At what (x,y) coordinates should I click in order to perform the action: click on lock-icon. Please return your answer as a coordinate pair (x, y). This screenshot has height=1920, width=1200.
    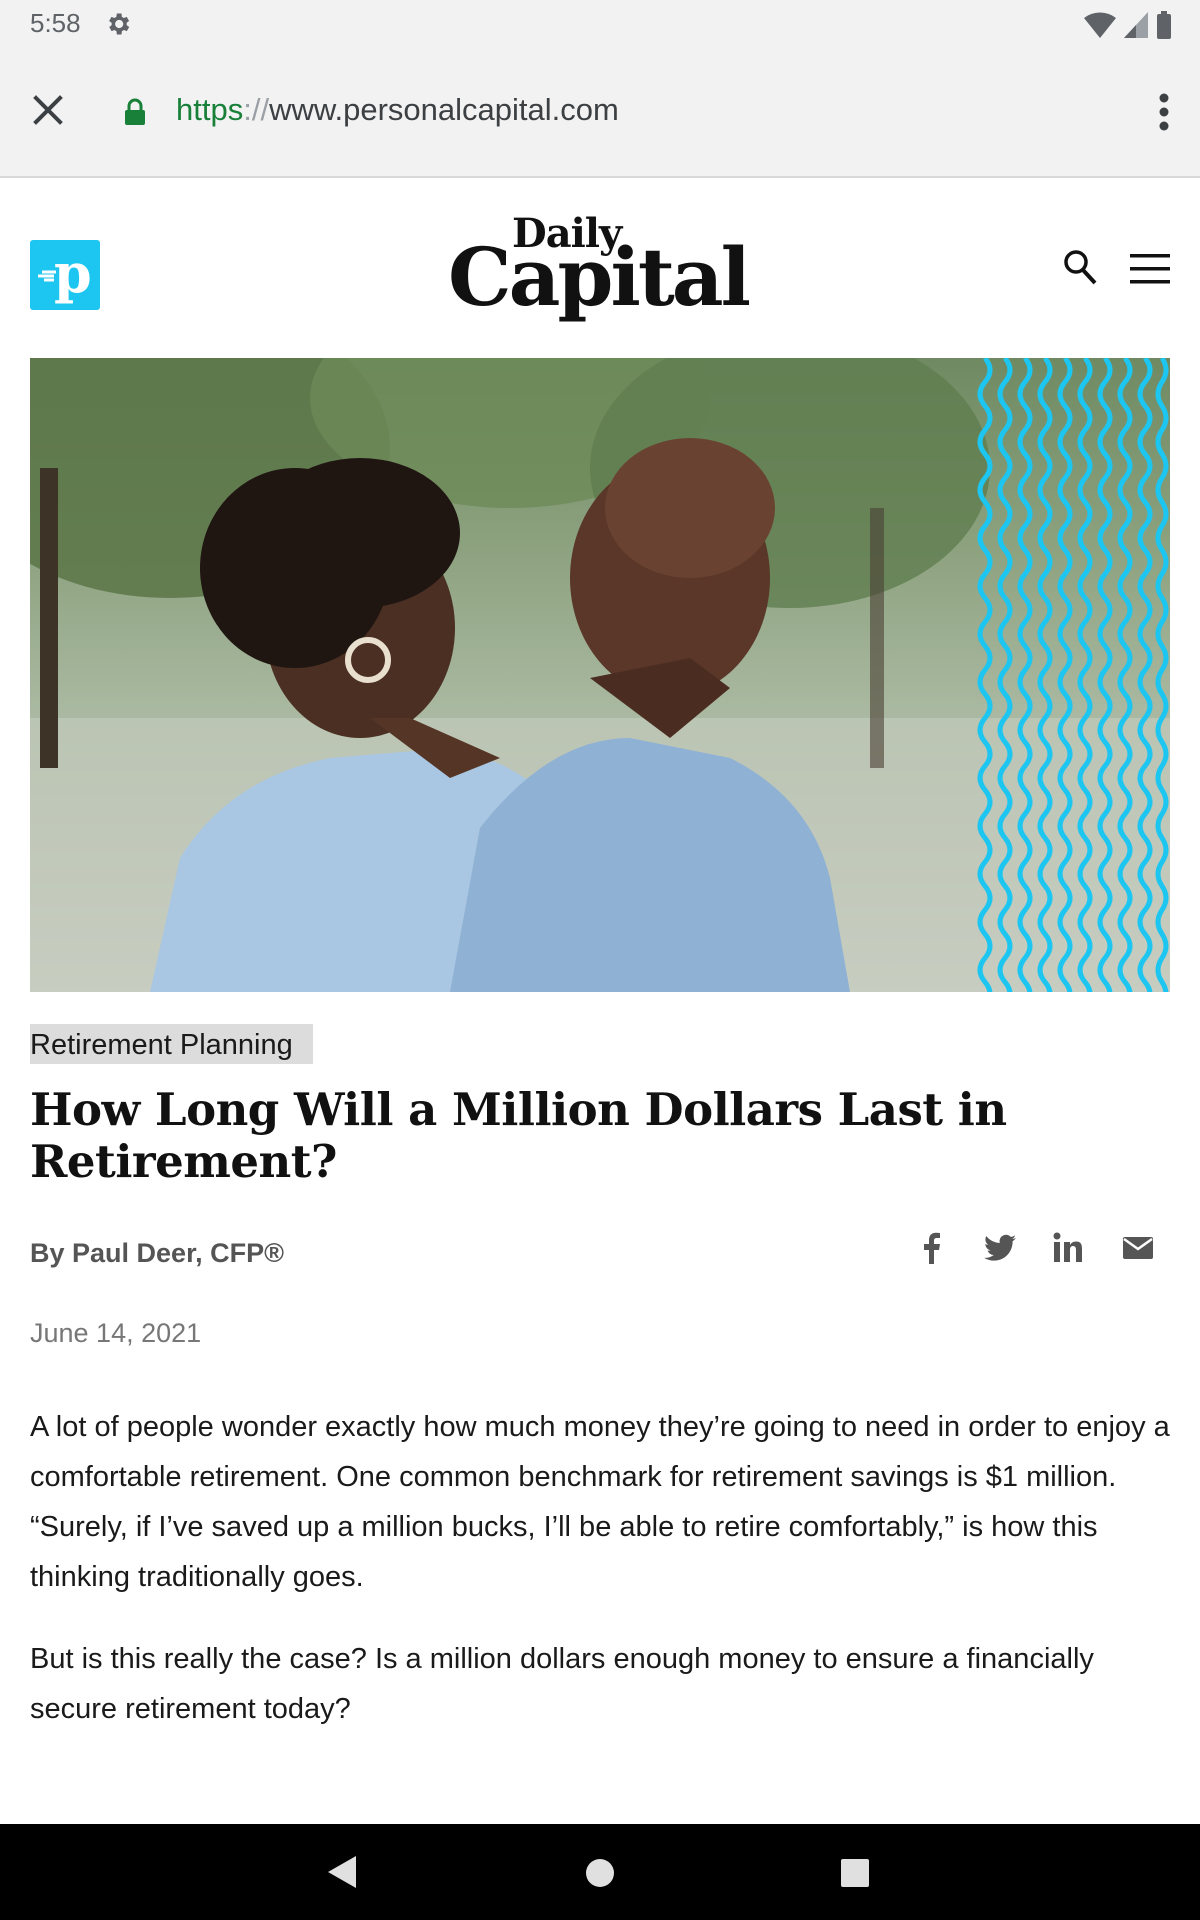
    Looking at the image, I should click on (135, 111).